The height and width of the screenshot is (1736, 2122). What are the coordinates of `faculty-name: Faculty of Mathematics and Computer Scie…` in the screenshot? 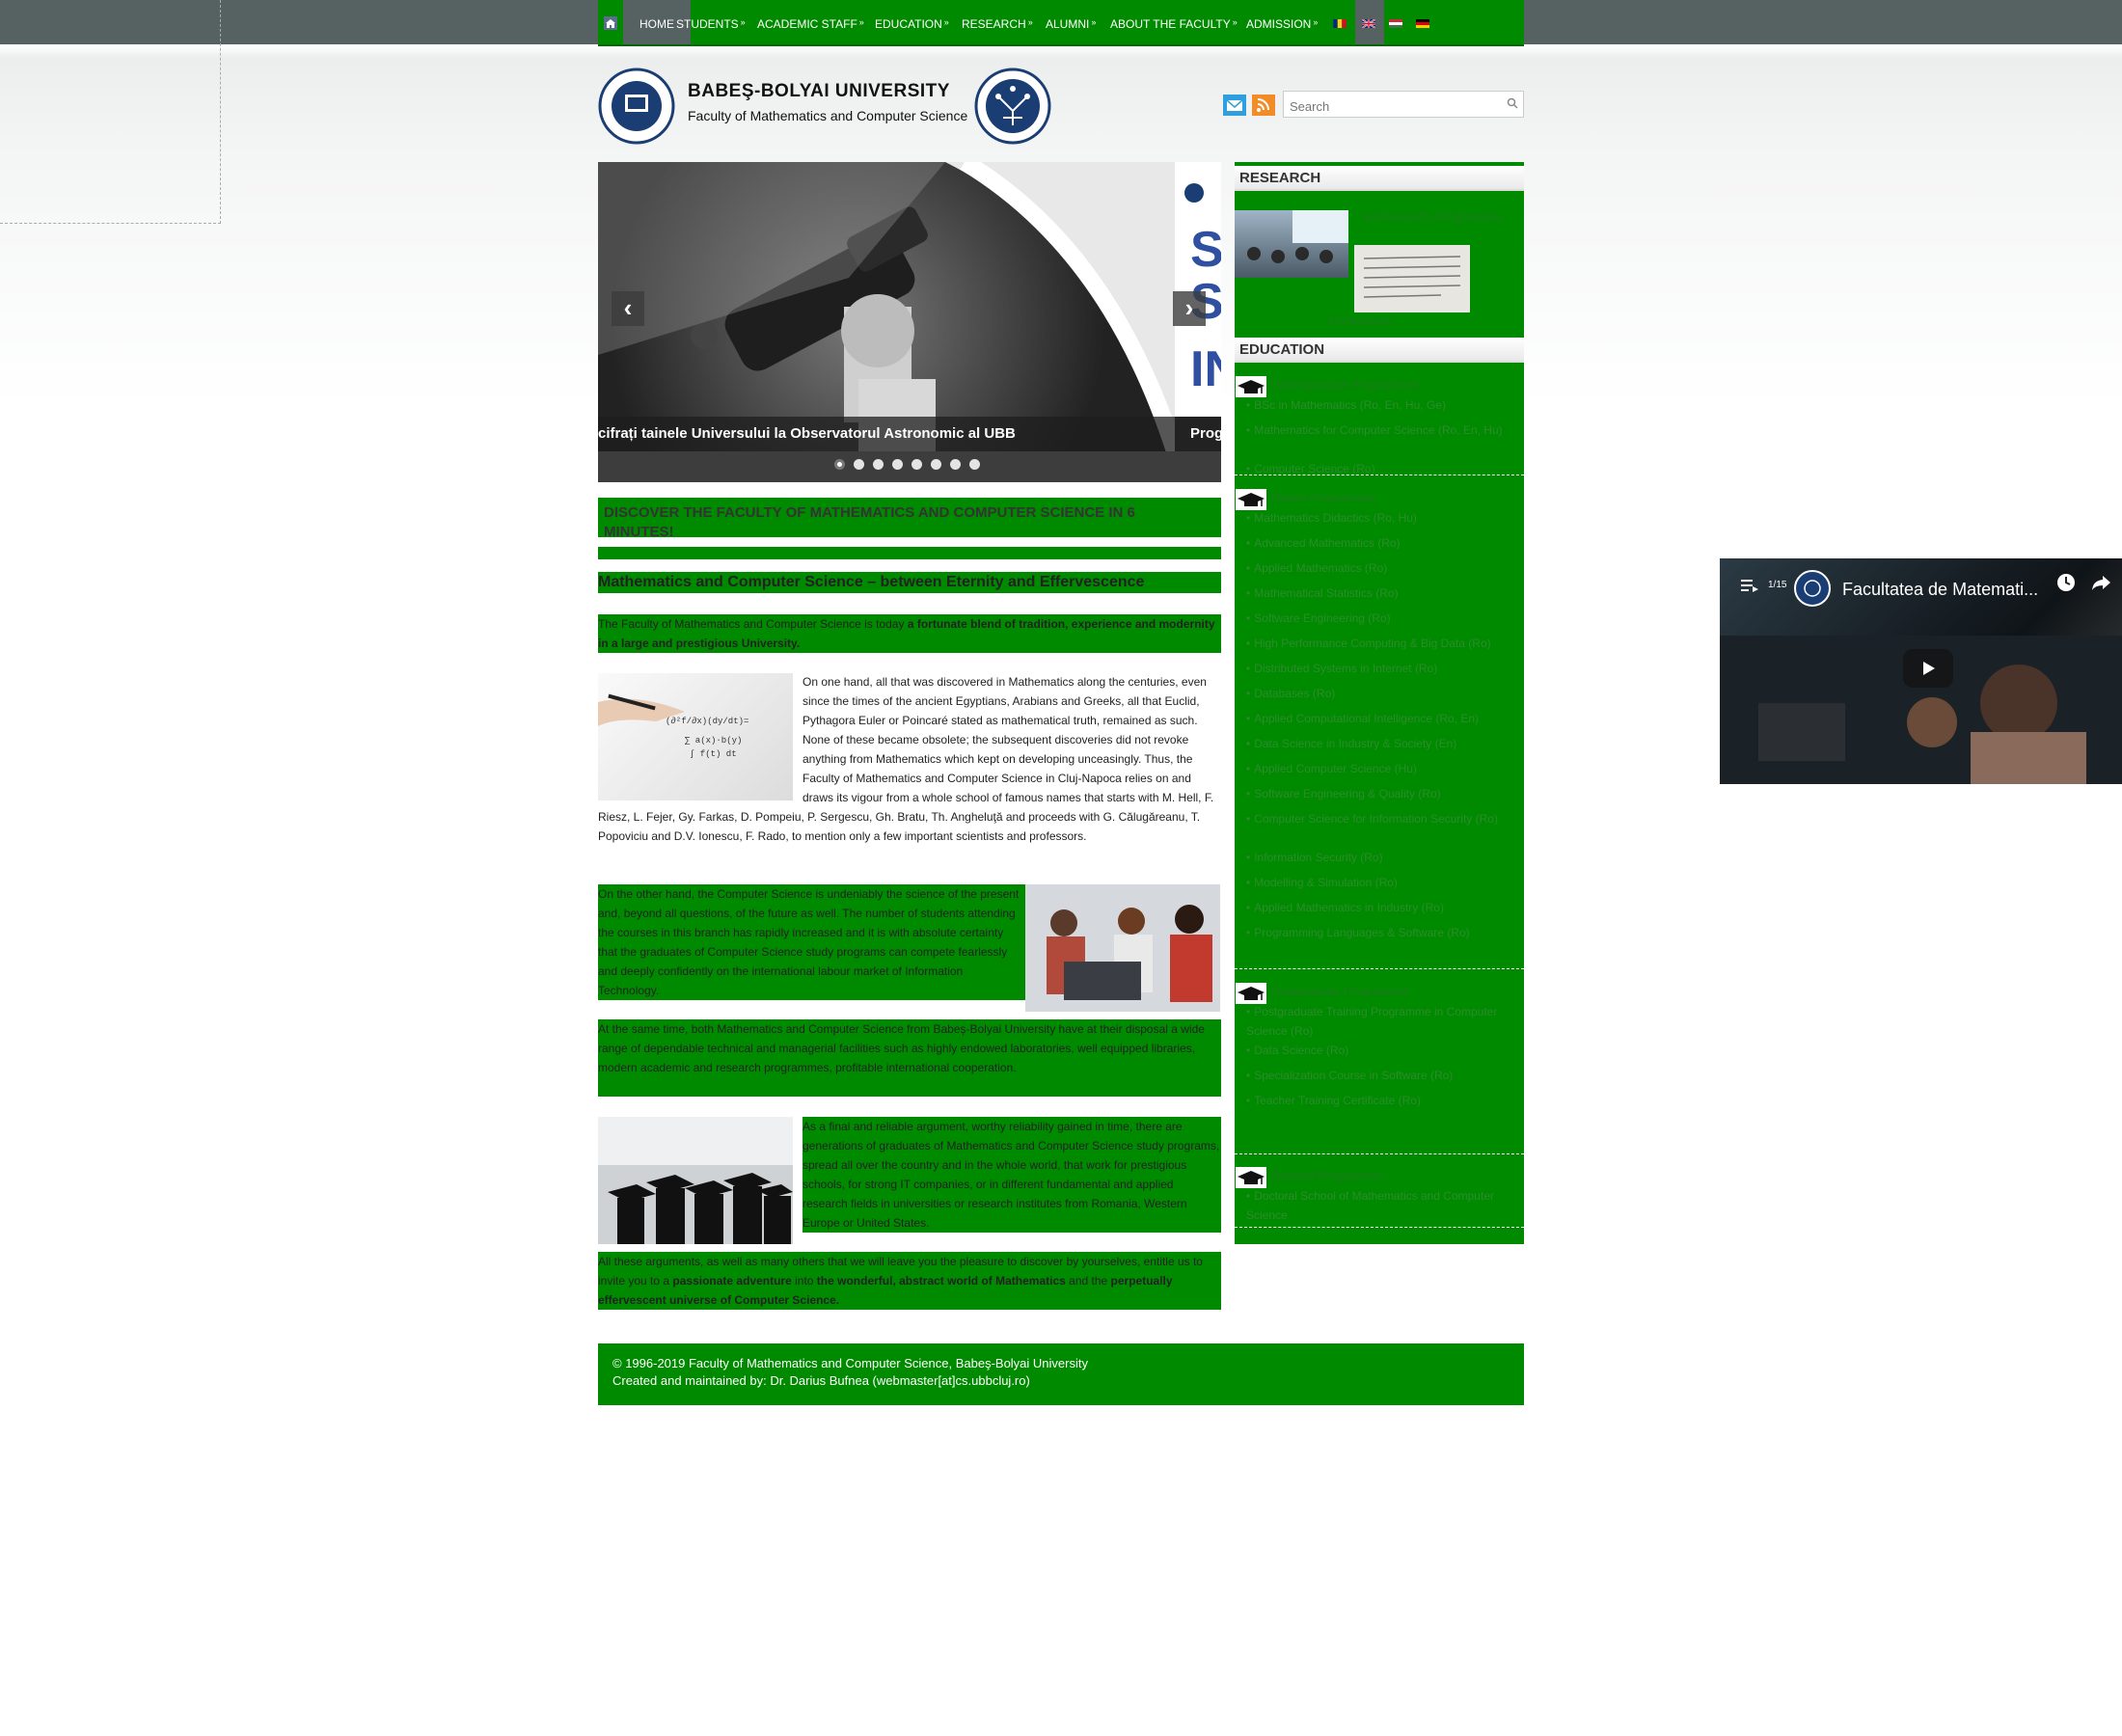 It's located at (828, 115).